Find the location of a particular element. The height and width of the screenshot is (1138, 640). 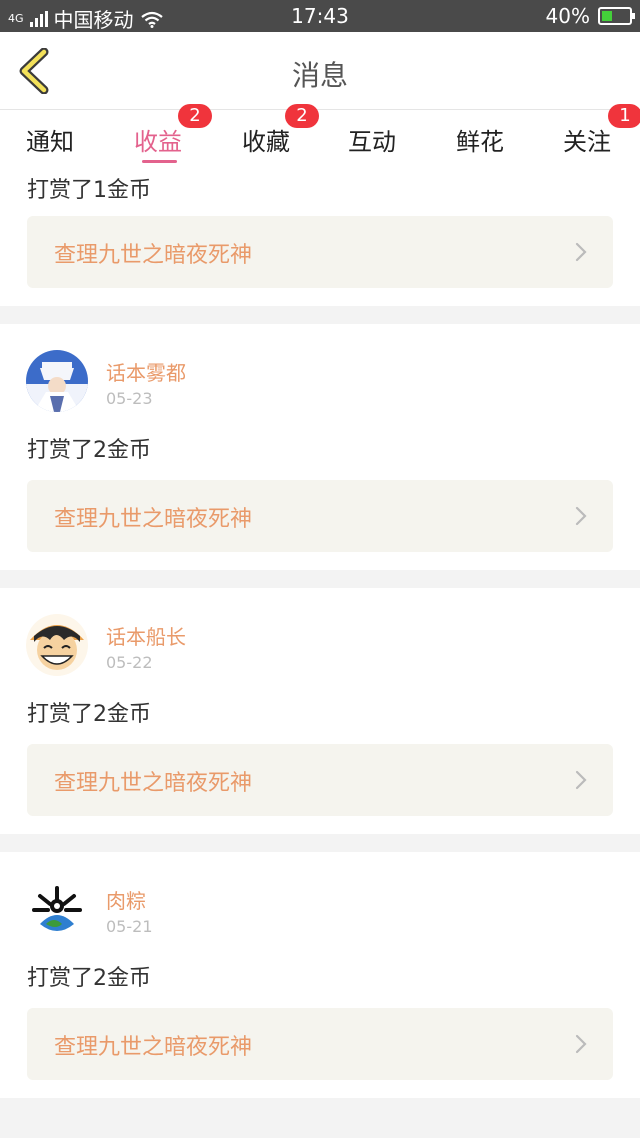

page-title: 消息 is located at coordinates (319, 75).